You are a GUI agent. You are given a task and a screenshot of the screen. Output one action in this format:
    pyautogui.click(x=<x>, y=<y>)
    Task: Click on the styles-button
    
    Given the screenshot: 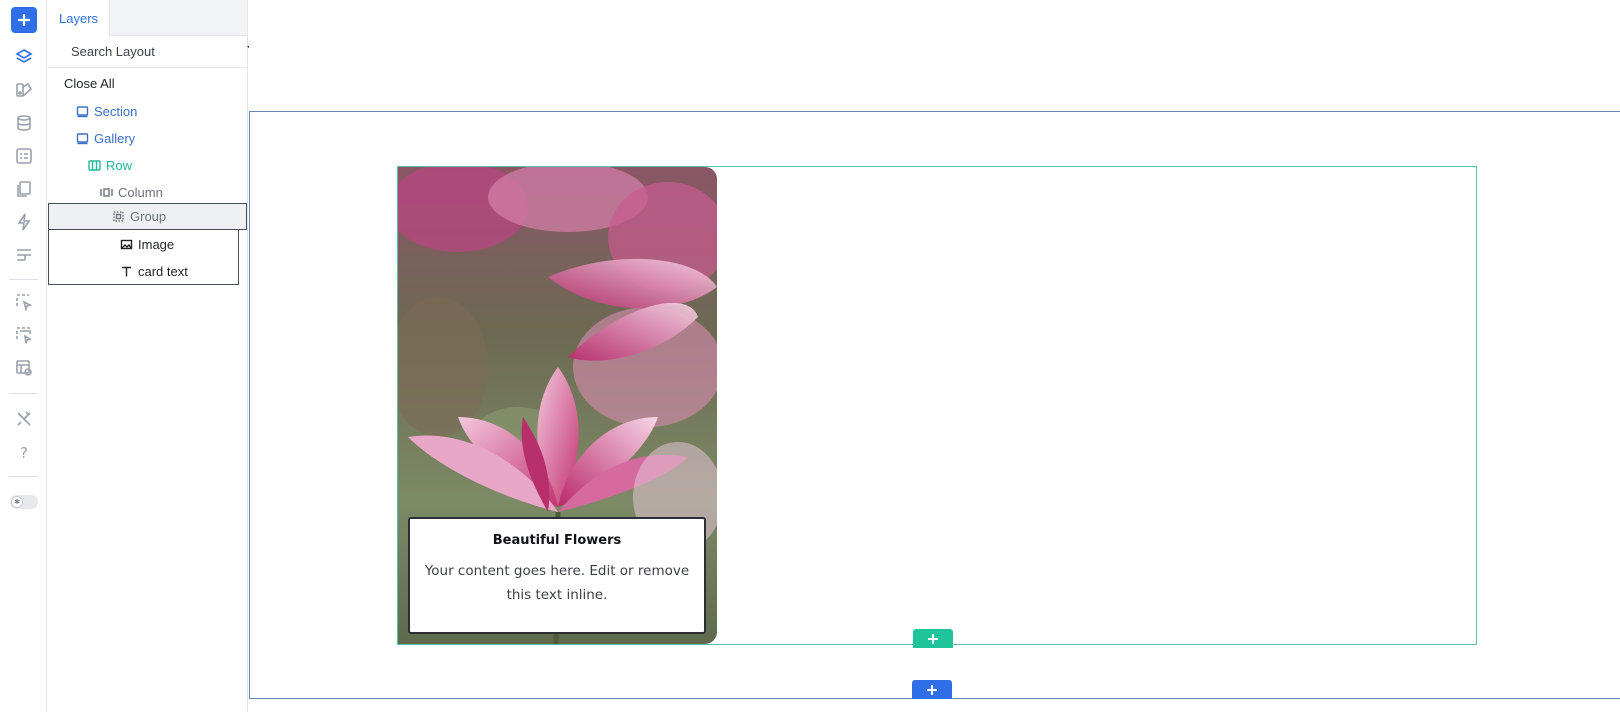 What is the action you would take?
    pyautogui.click(x=24, y=90)
    